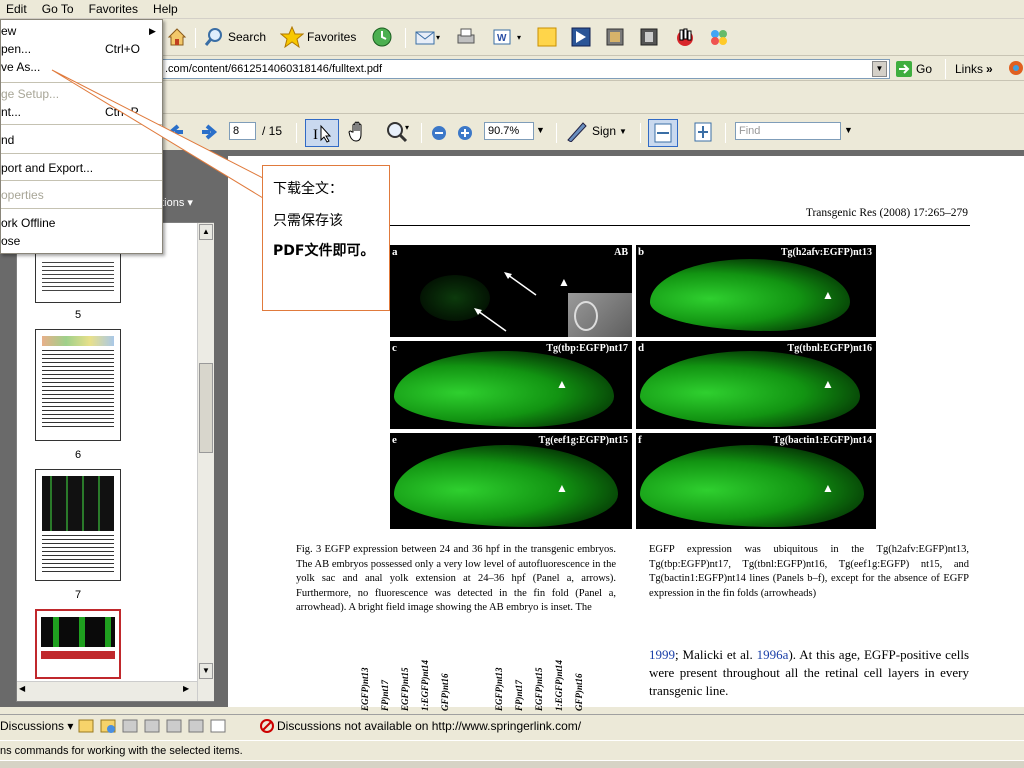 This screenshot has height=768, width=1024. Describe the element at coordinates (465, 133) in the screenshot. I see `zoom-in-icon` at that location.